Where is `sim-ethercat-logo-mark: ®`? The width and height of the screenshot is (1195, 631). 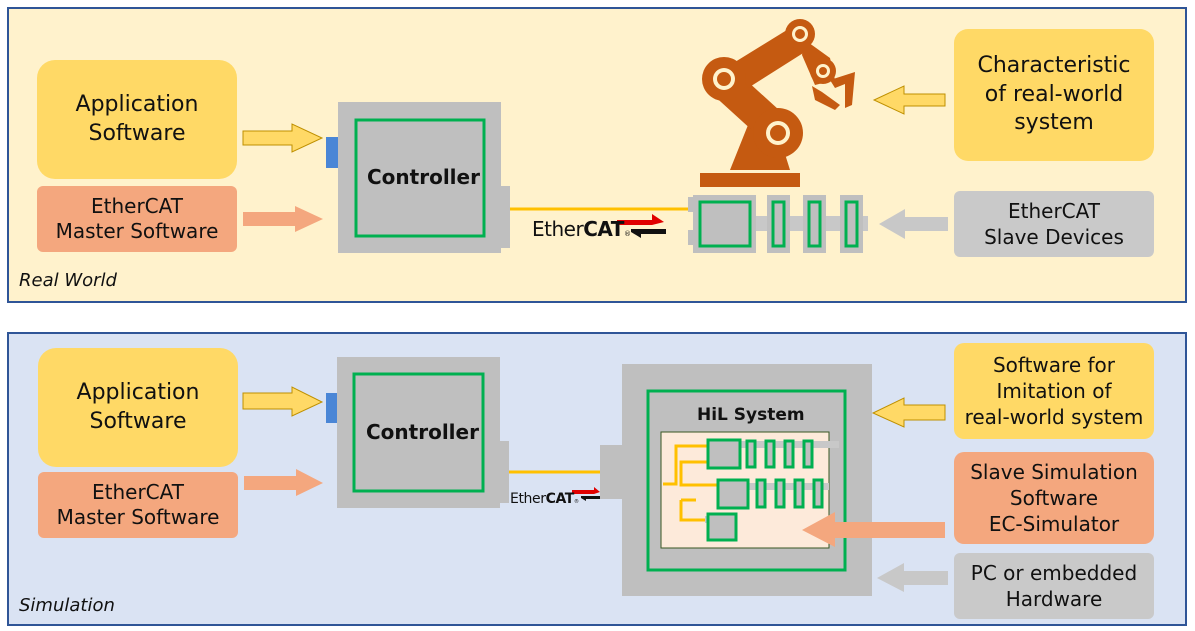
sim-ethercat-logo-mark: ® is located at coordinates (576, 502).